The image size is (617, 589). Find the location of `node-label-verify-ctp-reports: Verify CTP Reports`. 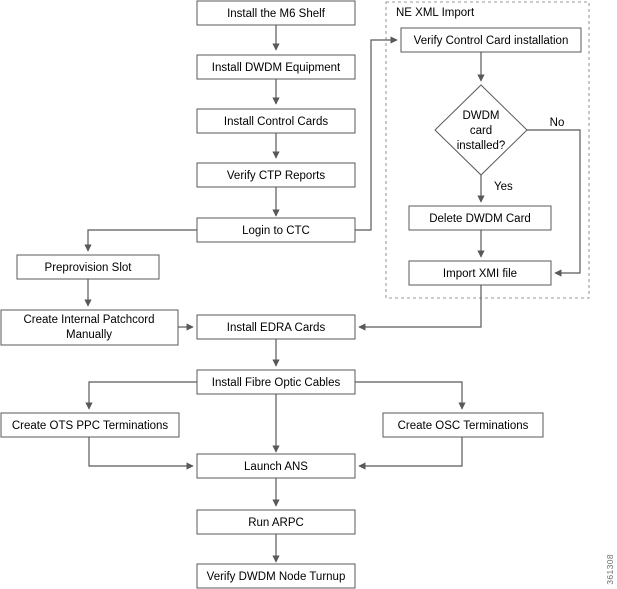

node-label-verify-ctp-reports: Verify CTP Reports is located at coordinates (276, 176).